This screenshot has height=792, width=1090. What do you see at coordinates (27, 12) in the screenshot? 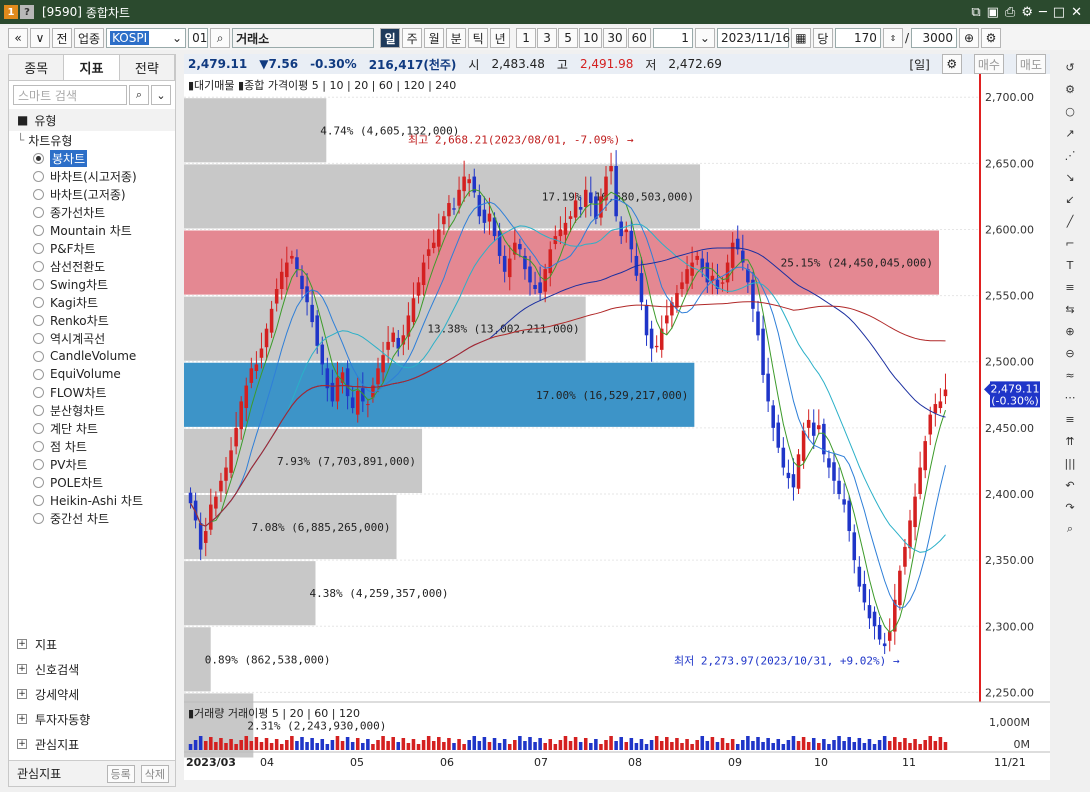
I see `help-icon: ?` at bounding box center [27, 12].